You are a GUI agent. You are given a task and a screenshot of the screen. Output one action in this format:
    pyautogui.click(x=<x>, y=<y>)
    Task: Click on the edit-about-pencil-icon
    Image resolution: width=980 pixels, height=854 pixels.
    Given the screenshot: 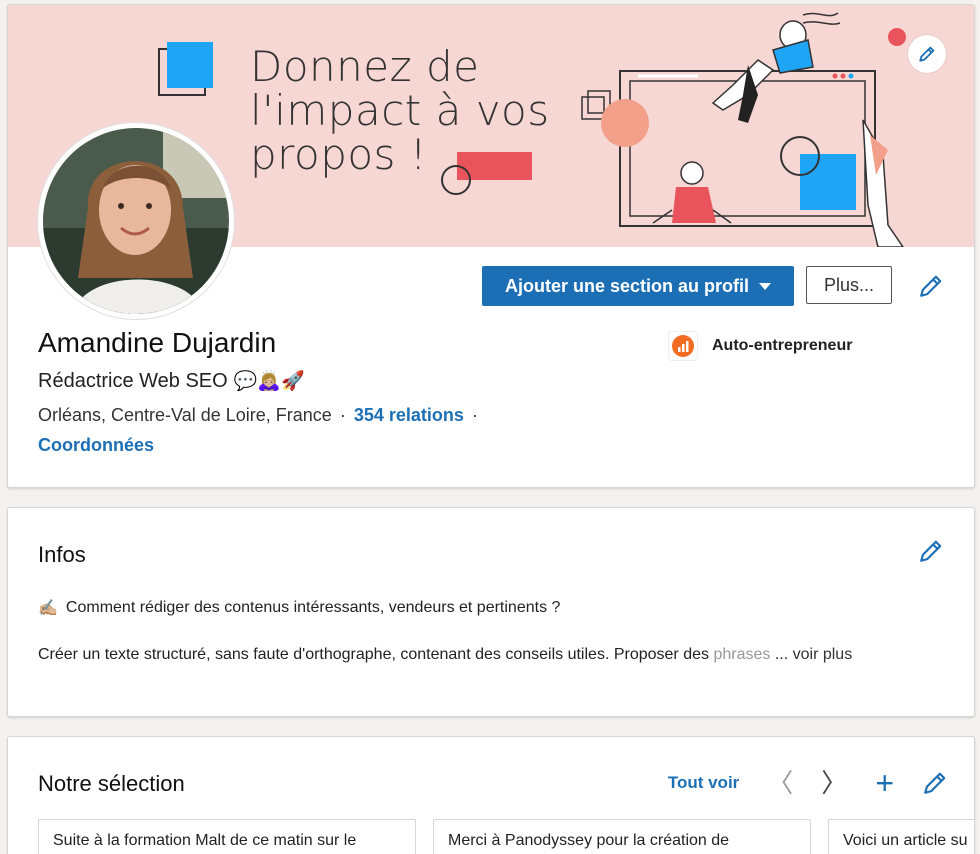 What is the action you would take?
    pyautogui.click(x=931, y=551)
    